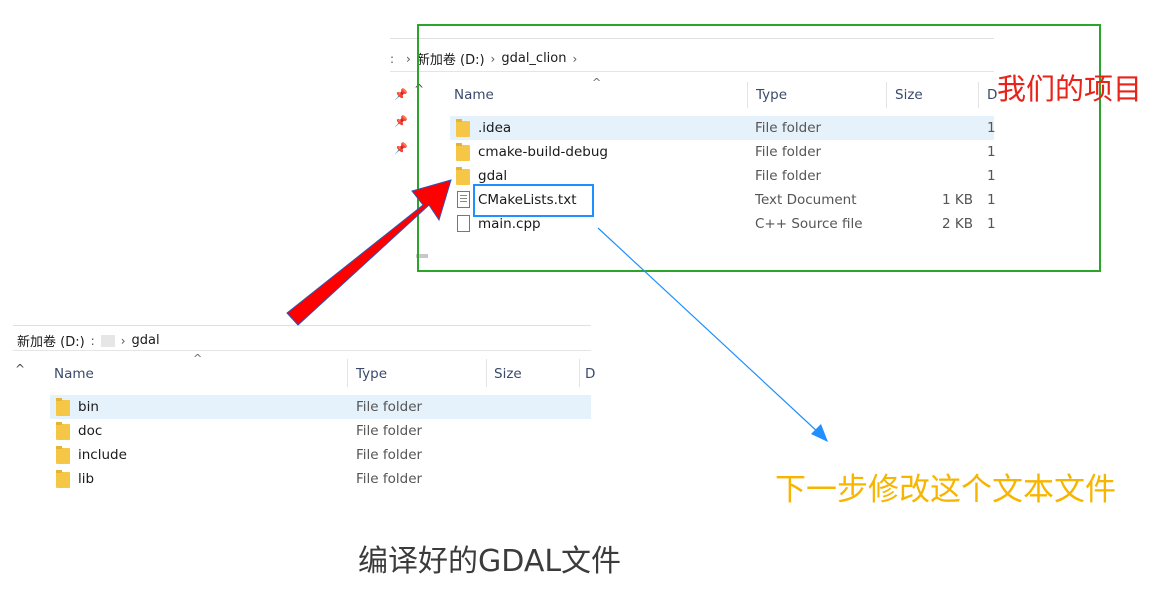 The width and height of the screenshot is (1164, 615). Describe the element at coordinates (490, 561) in the screenshot. I see `compiled-gdal-caption: 编译好的GDAL文件` at that location.